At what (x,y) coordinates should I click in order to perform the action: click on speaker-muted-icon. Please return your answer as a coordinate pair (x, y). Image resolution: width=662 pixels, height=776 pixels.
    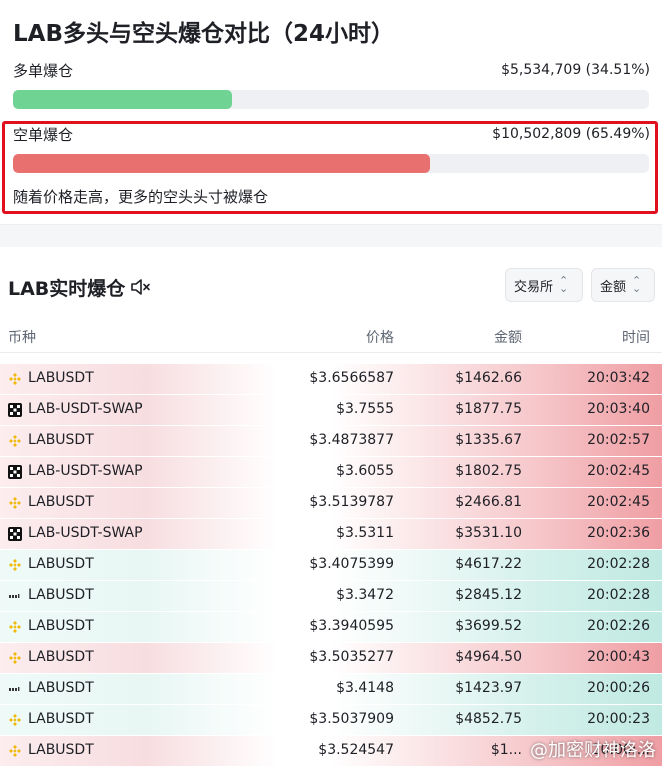
    Looking at the image, I should click on (141, 287).